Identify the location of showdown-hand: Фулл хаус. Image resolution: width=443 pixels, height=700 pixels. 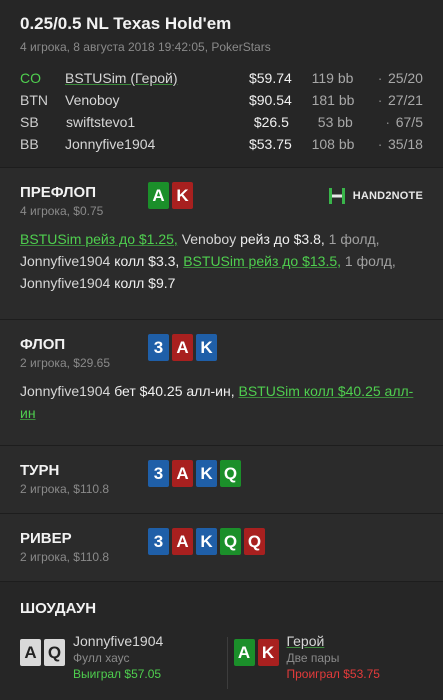
(101, 658).